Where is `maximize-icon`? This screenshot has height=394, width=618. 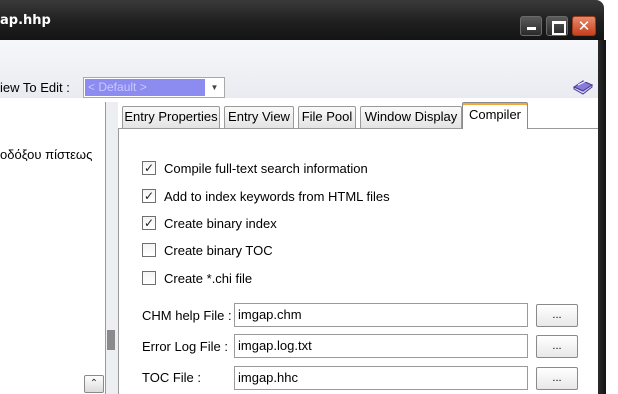
maximize-icon is located at coordinates (557, 26).